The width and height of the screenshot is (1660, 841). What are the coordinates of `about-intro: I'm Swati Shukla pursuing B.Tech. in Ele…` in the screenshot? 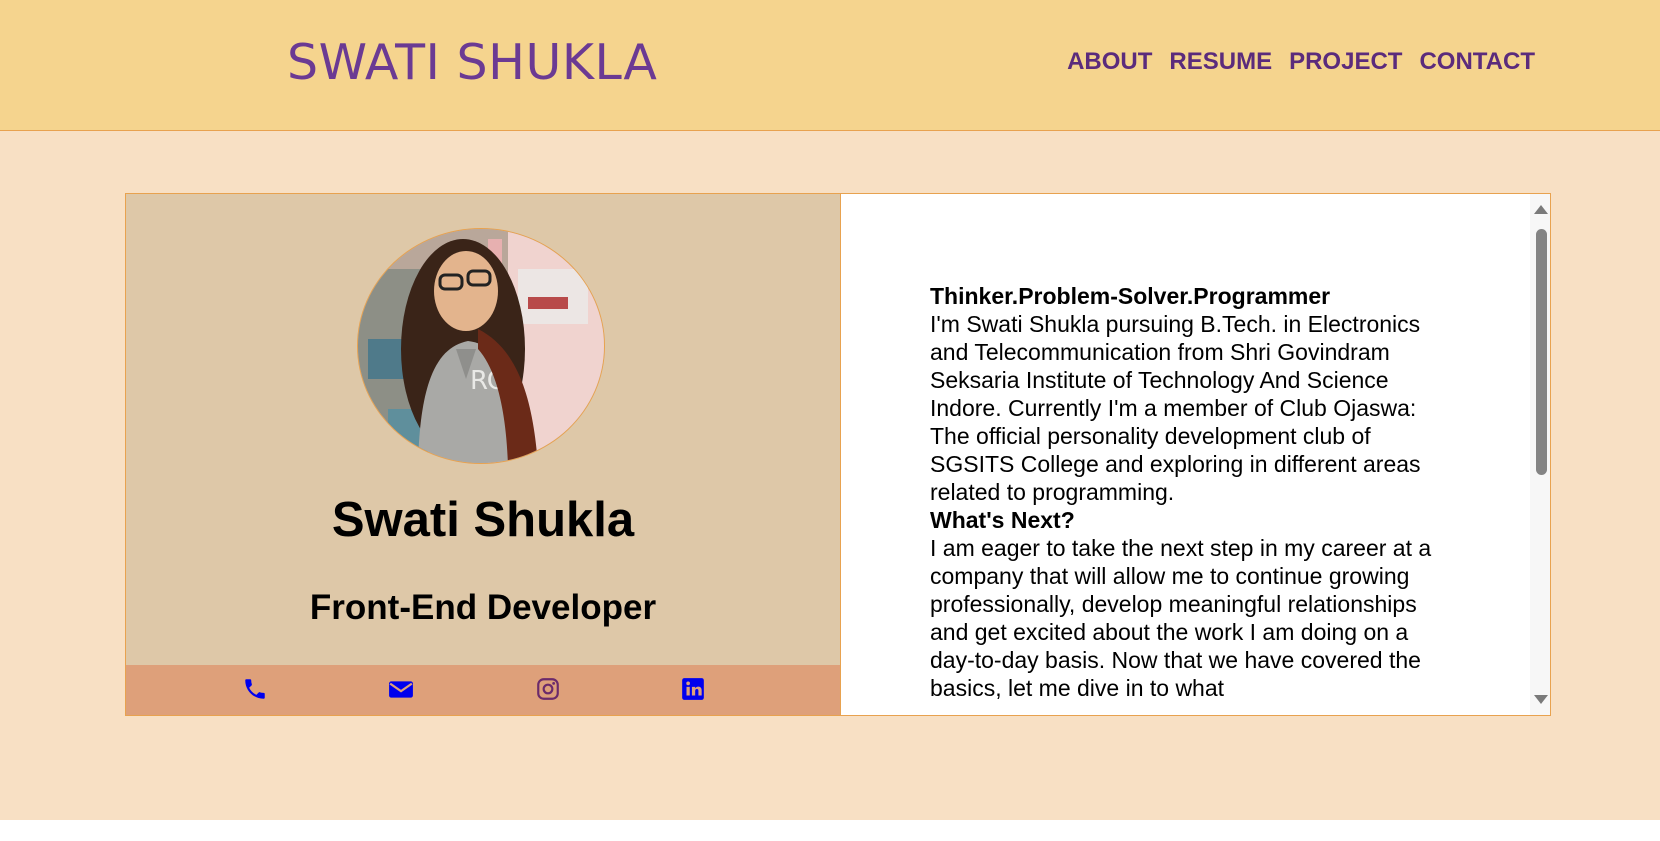 It's located at (1175, 408).